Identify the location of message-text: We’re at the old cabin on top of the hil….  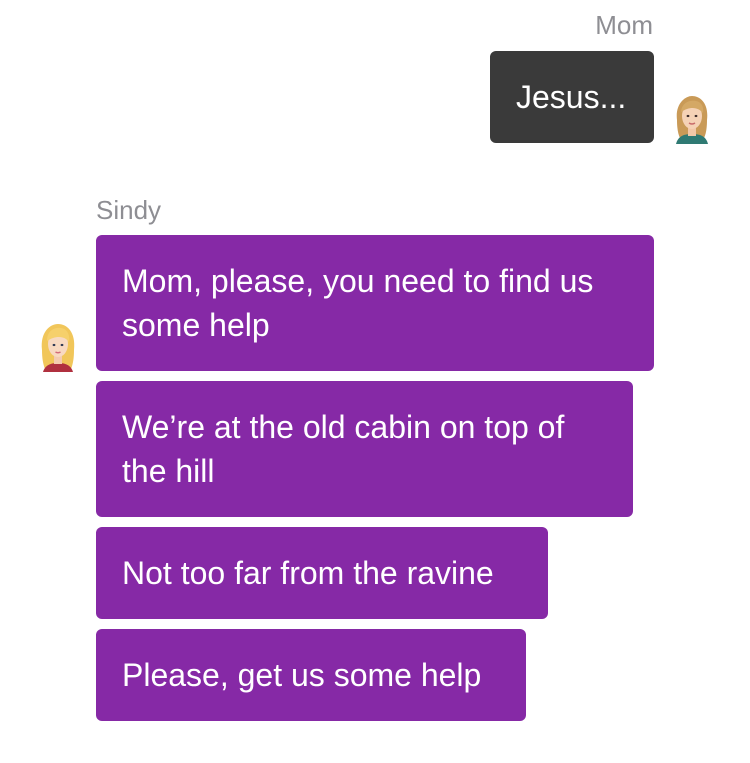
(343, 449).